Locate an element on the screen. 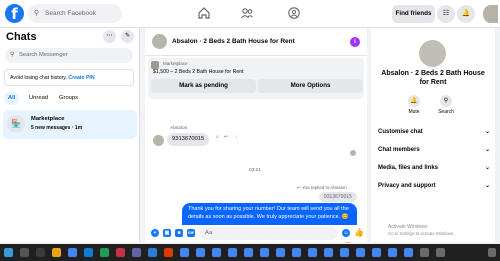  section-media-files-links: Media, files and links ⌄ is located at coordinates (434, 168).